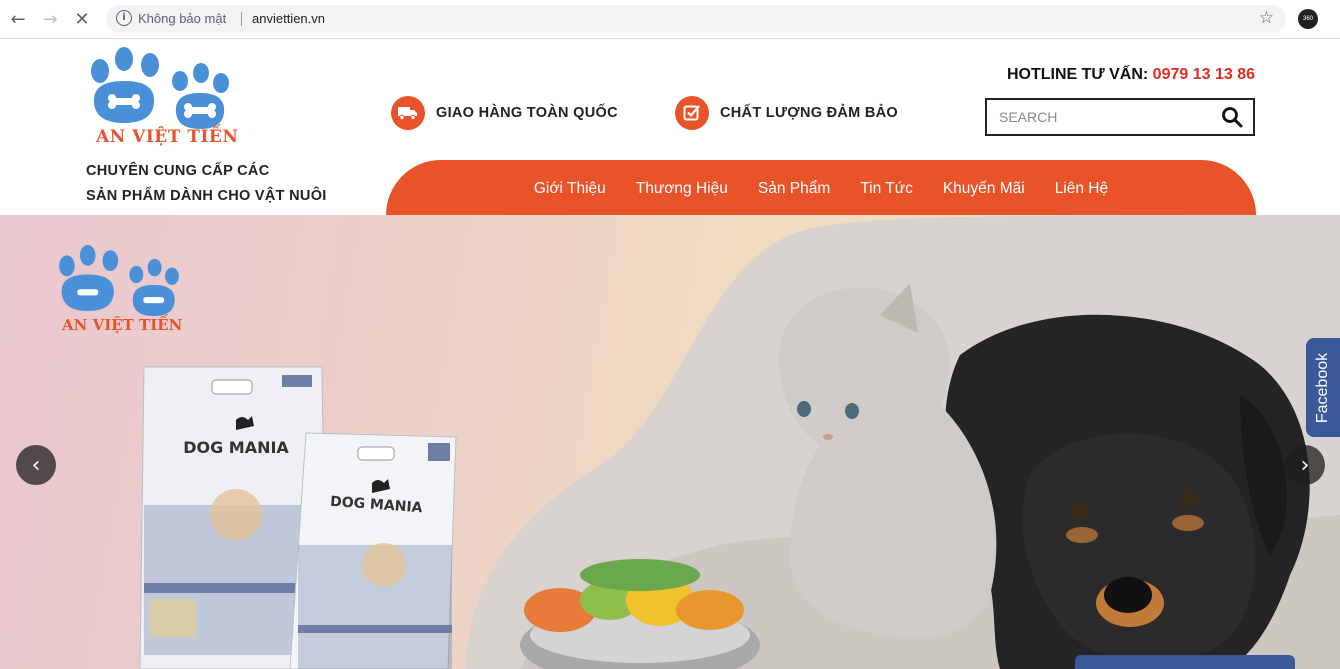 The height and width of the screenshot is (669, 1340). I want to click on menu-item-lien-he: Liên Hệ, so click(1081, 189).